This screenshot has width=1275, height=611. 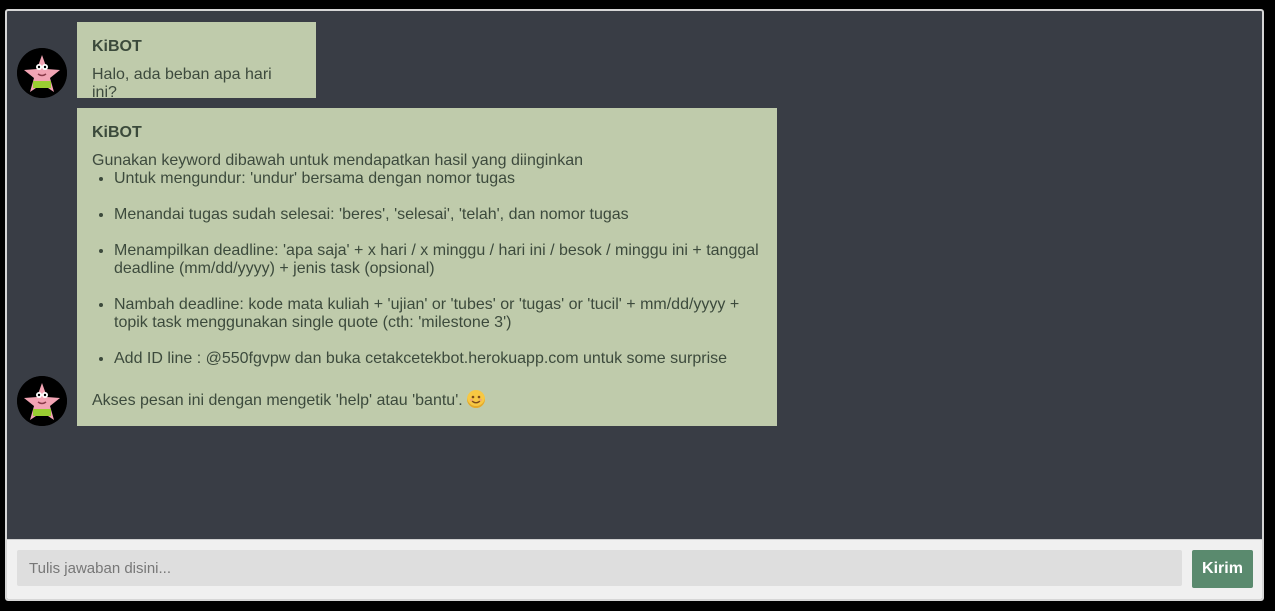 What do you see at coordinates (1222, 569) in the screenshot?
I see `send-button: Kirim` at bounding box center [1222, 569].